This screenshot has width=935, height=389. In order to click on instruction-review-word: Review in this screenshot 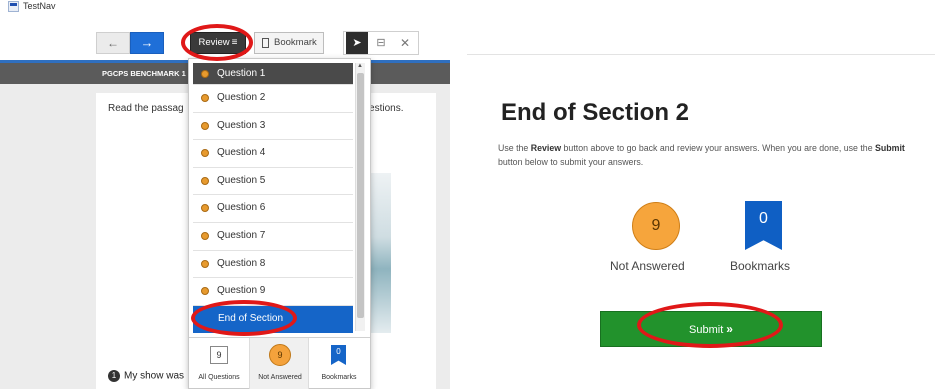, I will do `click(546, 148)`.